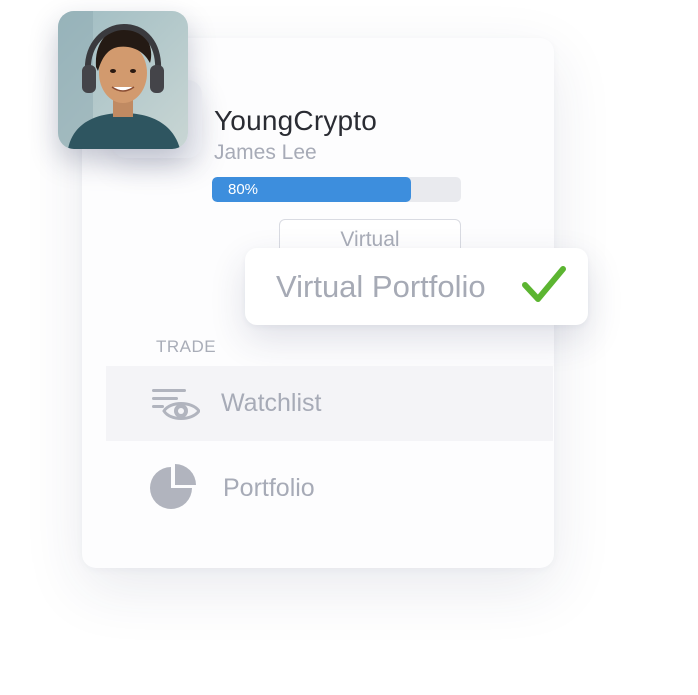 The width and height of the screenshot is (698, 695). Describe the element at coordinates (265, 152) in the screenshot. I see `full-name: James Lee` at that location.